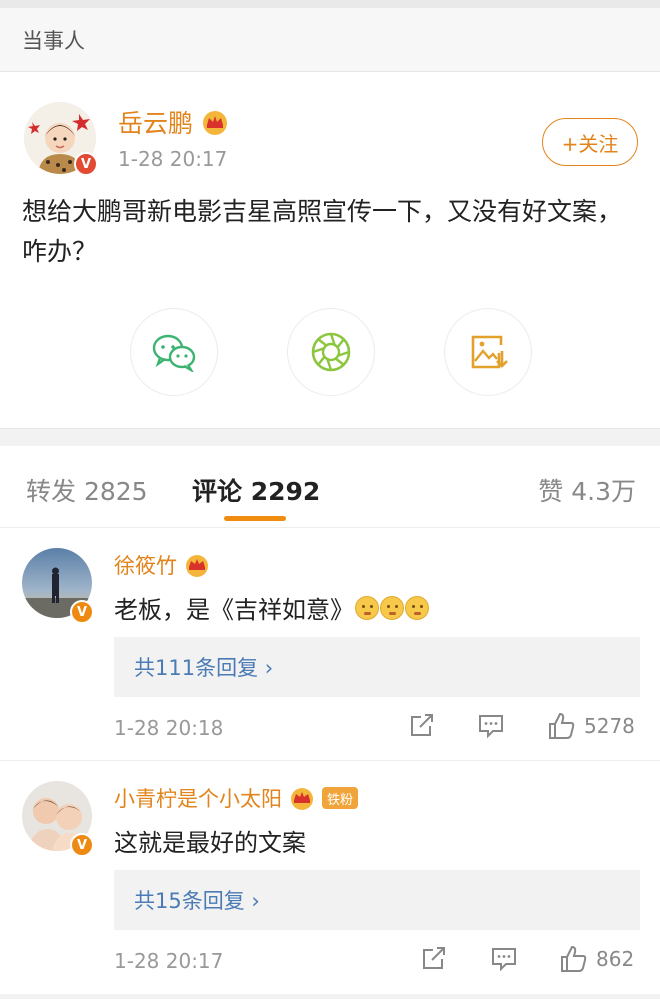 This screenshot has width=660, height=999. What do you see at coordinates (330, 4) in the screenshot?
I see `top-strip` at bounding box center [330, 4].